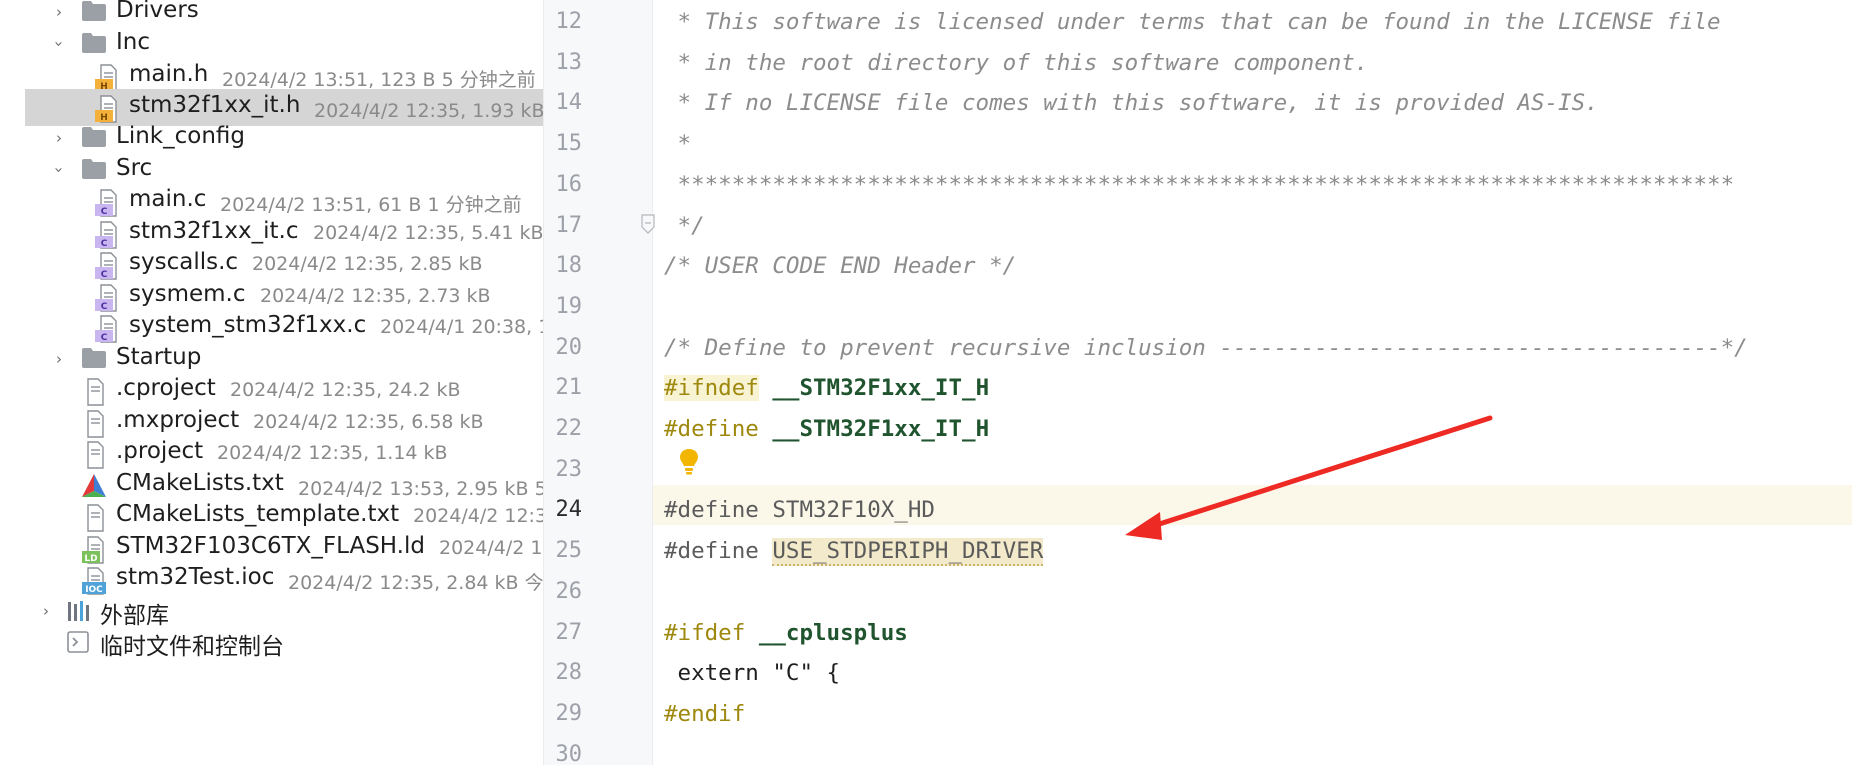  What do you see at coordinates (569, 102) in the screenshot?
I see `line-number: 14` at bounding box center [569, 102].